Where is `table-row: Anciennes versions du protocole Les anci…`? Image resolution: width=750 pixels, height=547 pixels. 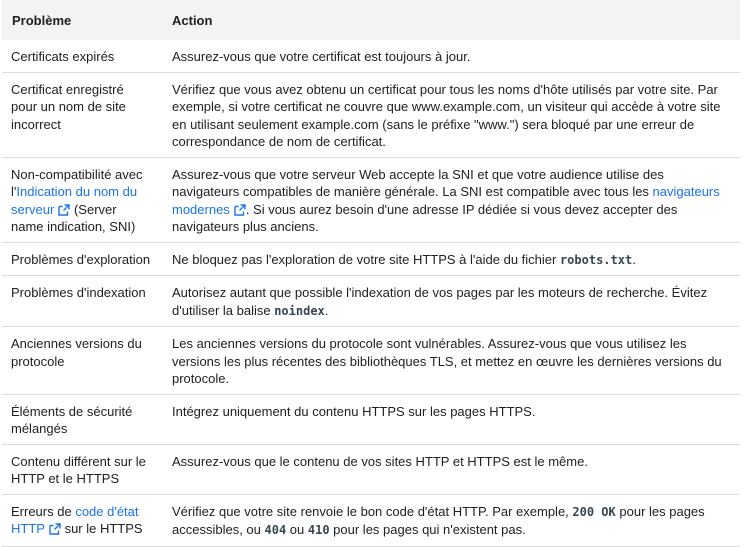 table-row: Anciennes versions du protocole Les anci… is located at coordinates (371, 360).